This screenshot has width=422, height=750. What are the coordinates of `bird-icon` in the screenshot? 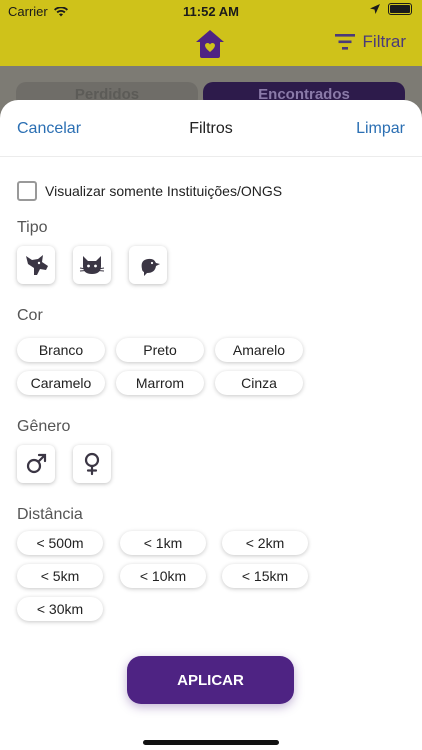 It's located at (150, 267).